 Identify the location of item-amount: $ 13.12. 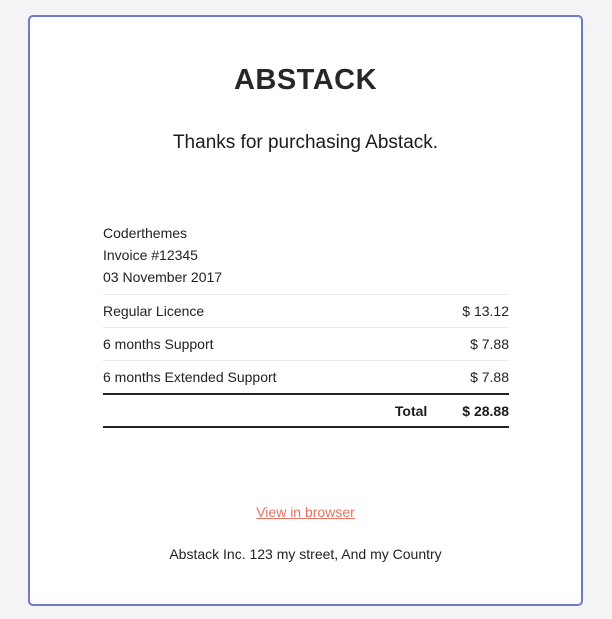
(465, 311).